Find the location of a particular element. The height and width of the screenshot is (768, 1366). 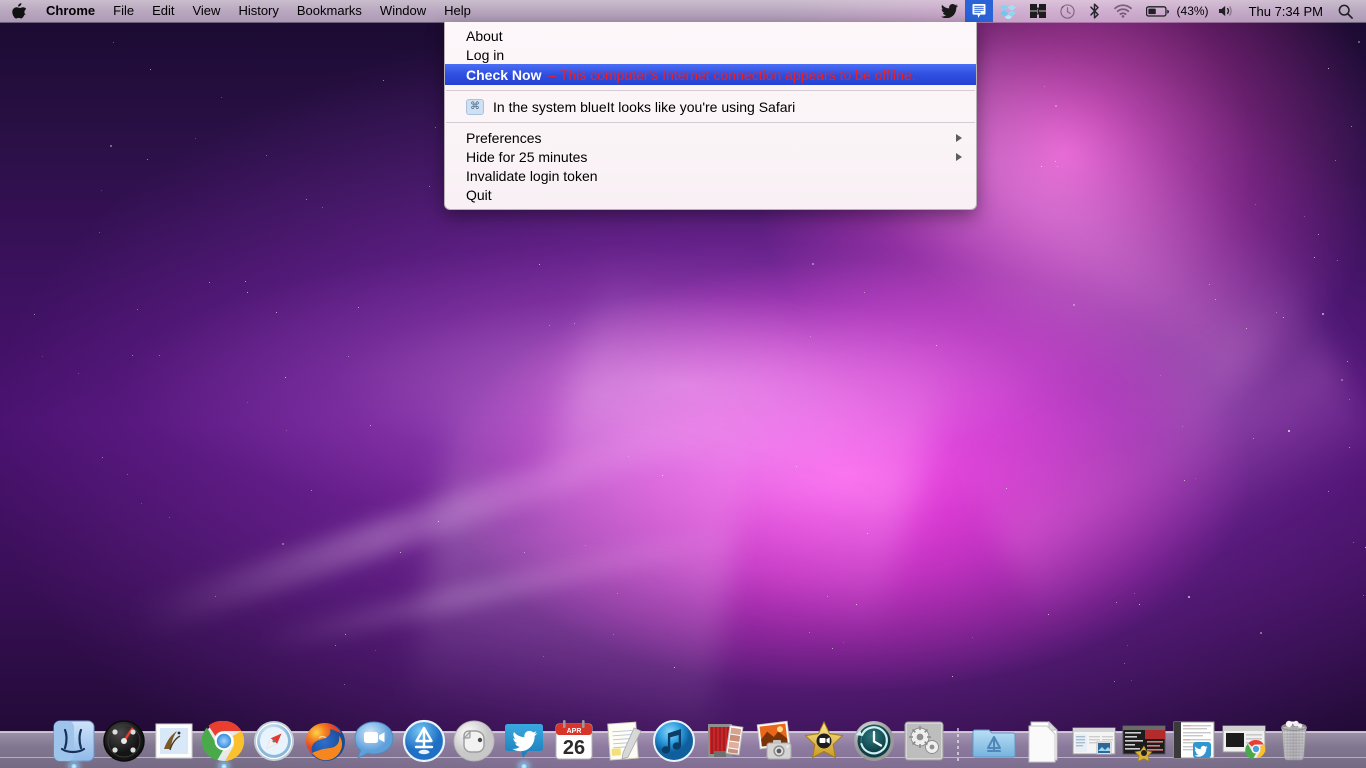

menu-item-preferences: Preferences is located at coordinates (710, 137).